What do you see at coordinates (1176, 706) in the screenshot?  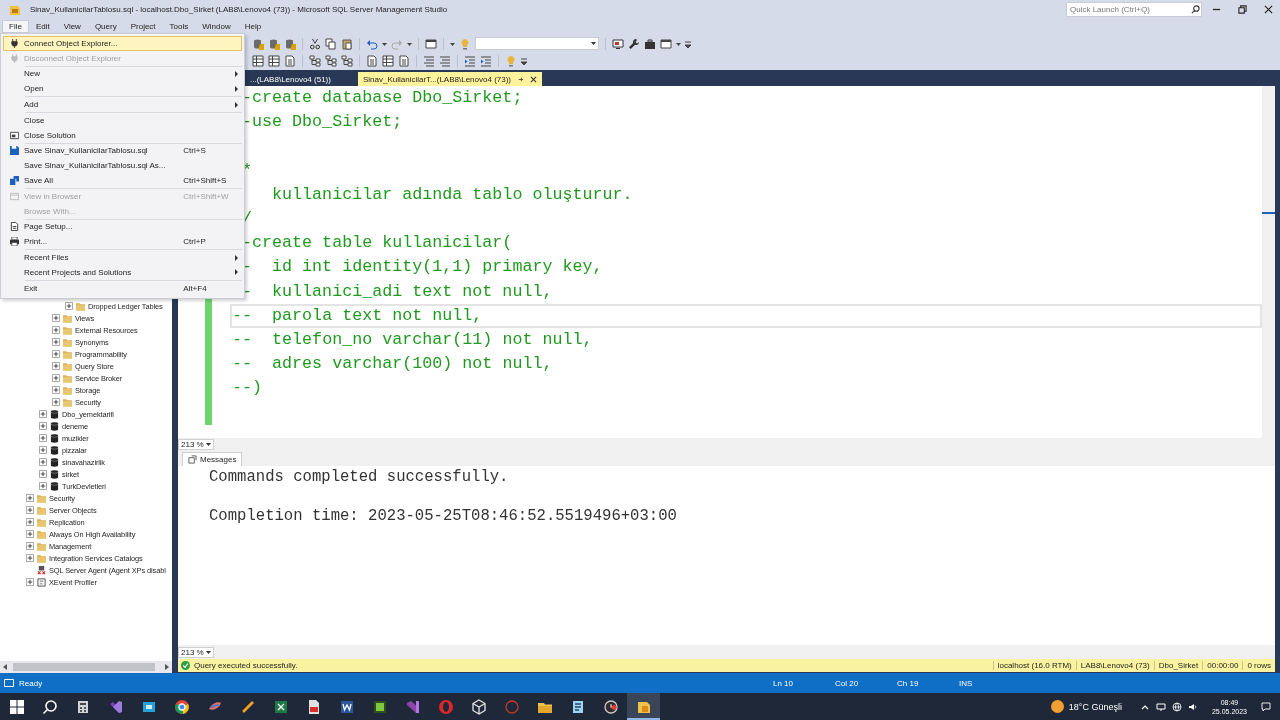 I see `globe-icon` at bounding box center [1176, 706].